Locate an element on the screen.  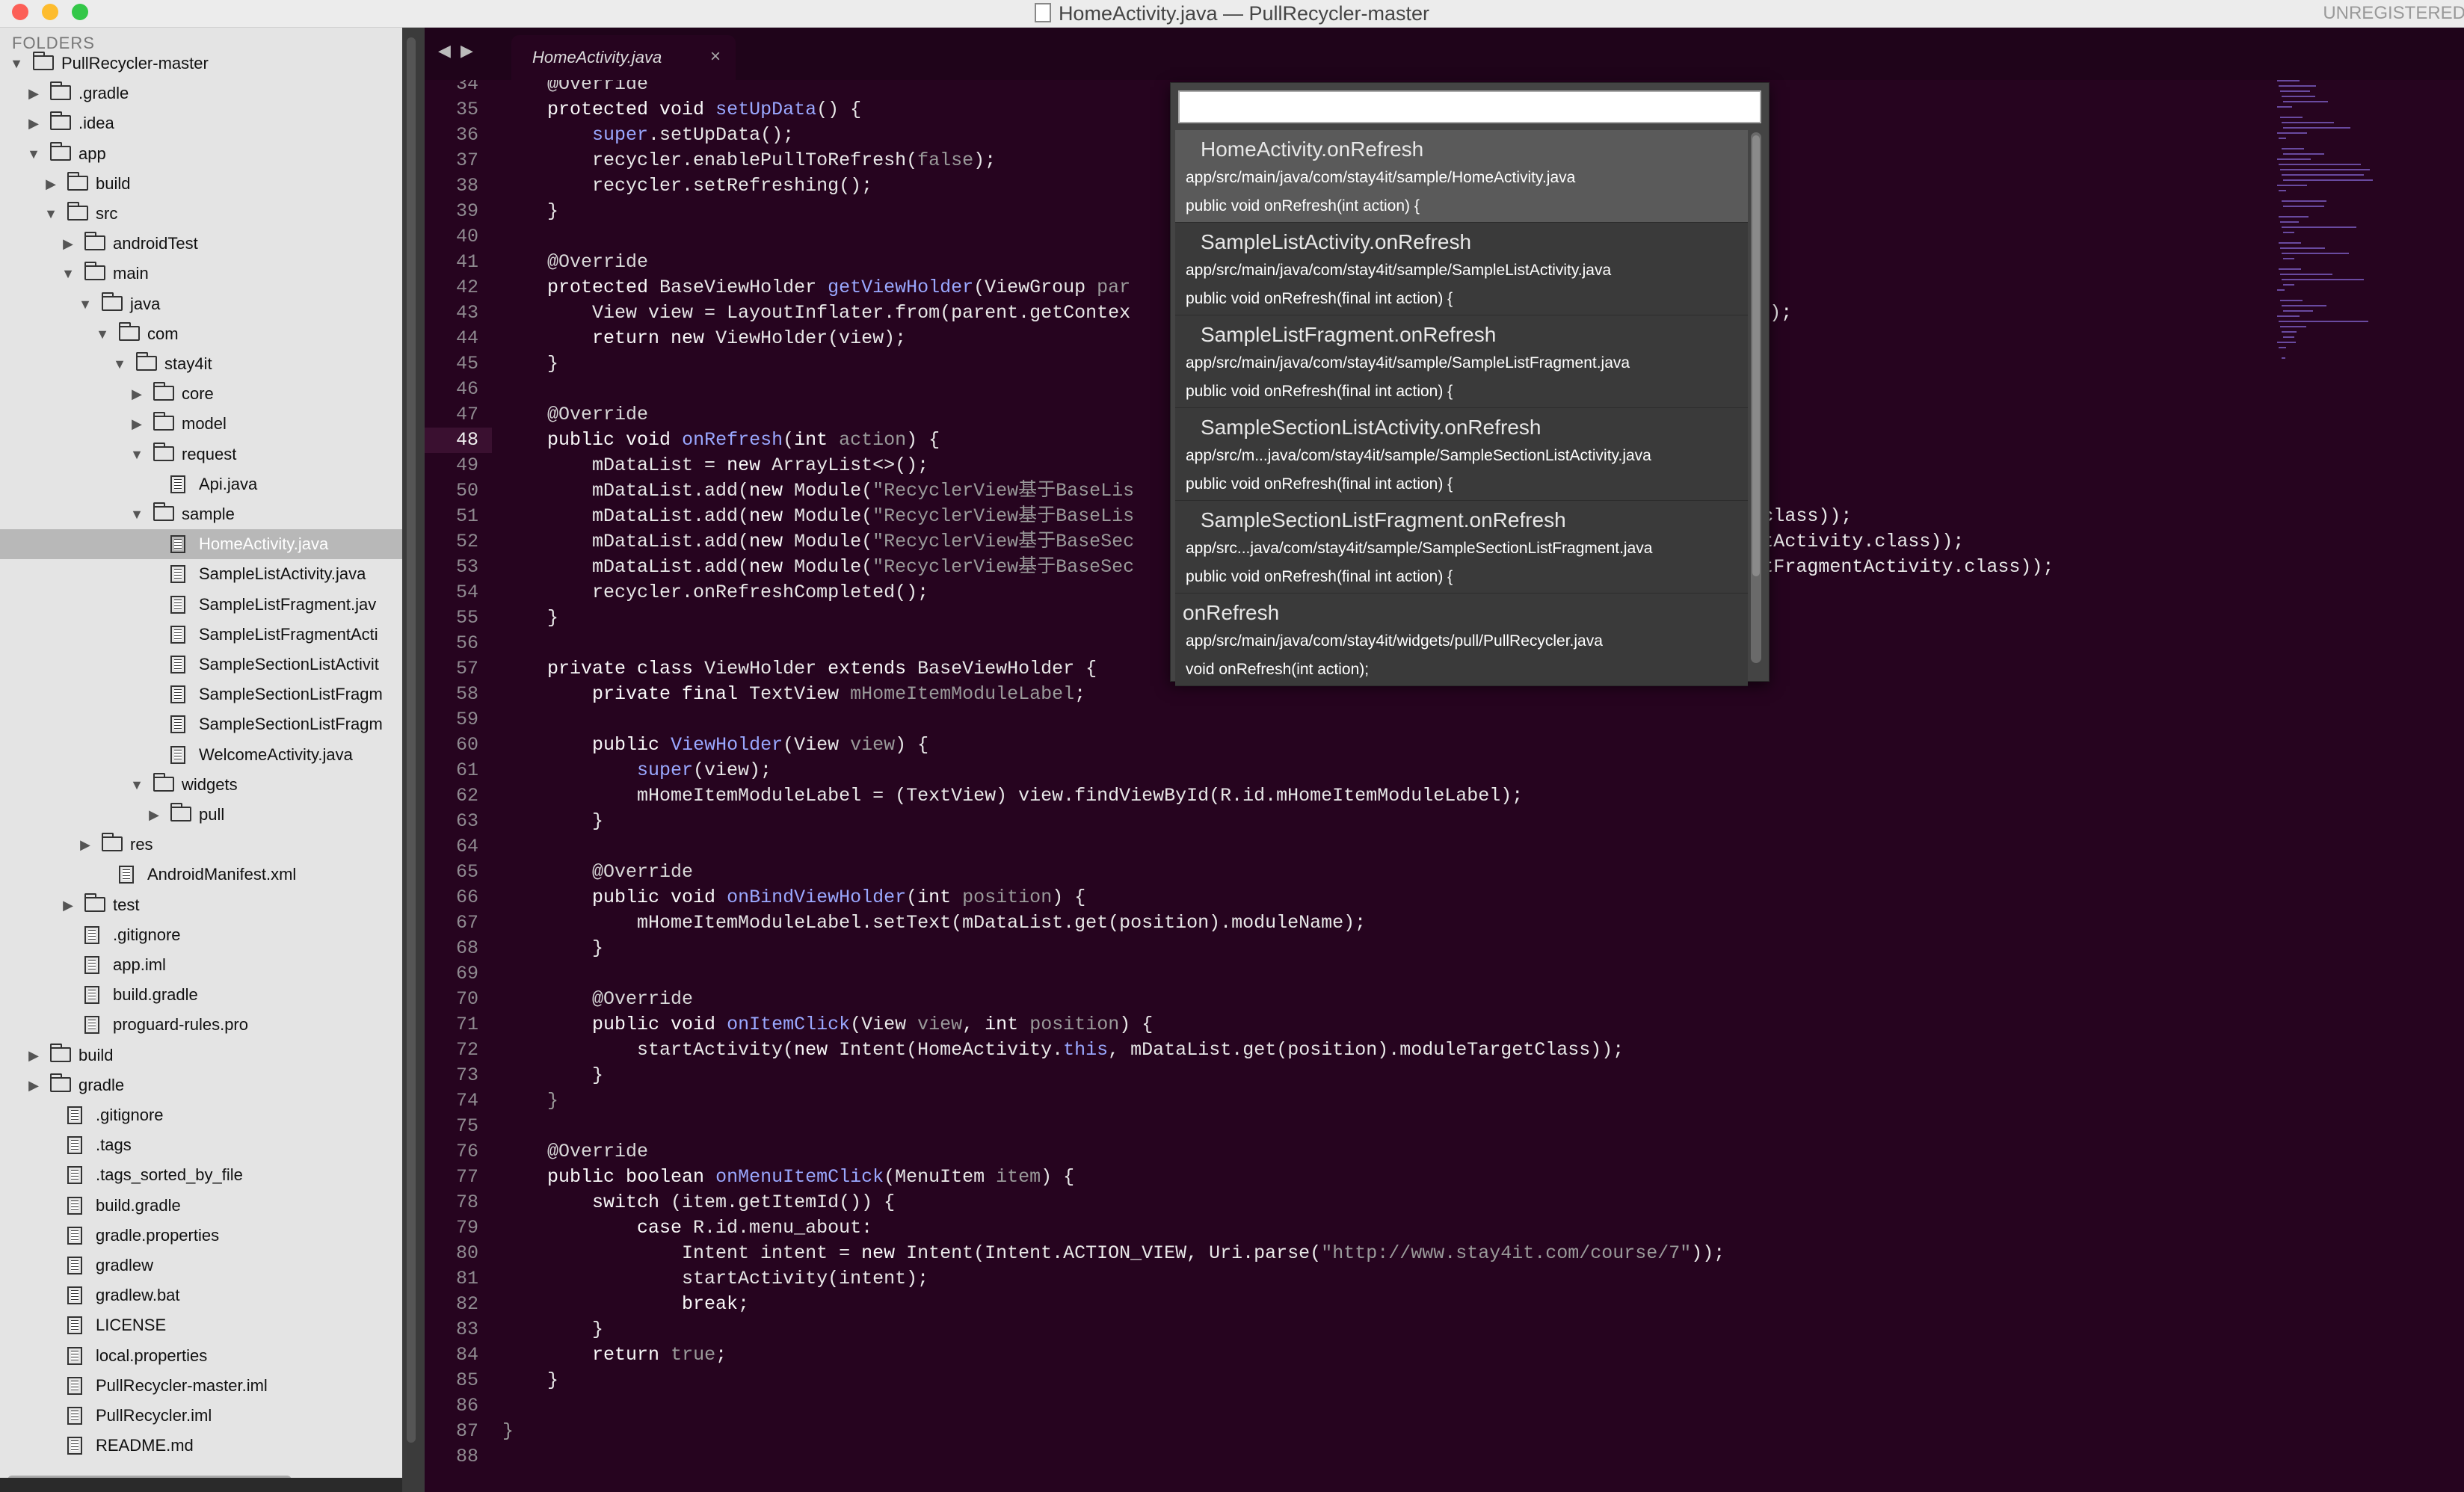
sidebar-tree-item: ▶ androidTest is located at coordinates (201, 244).